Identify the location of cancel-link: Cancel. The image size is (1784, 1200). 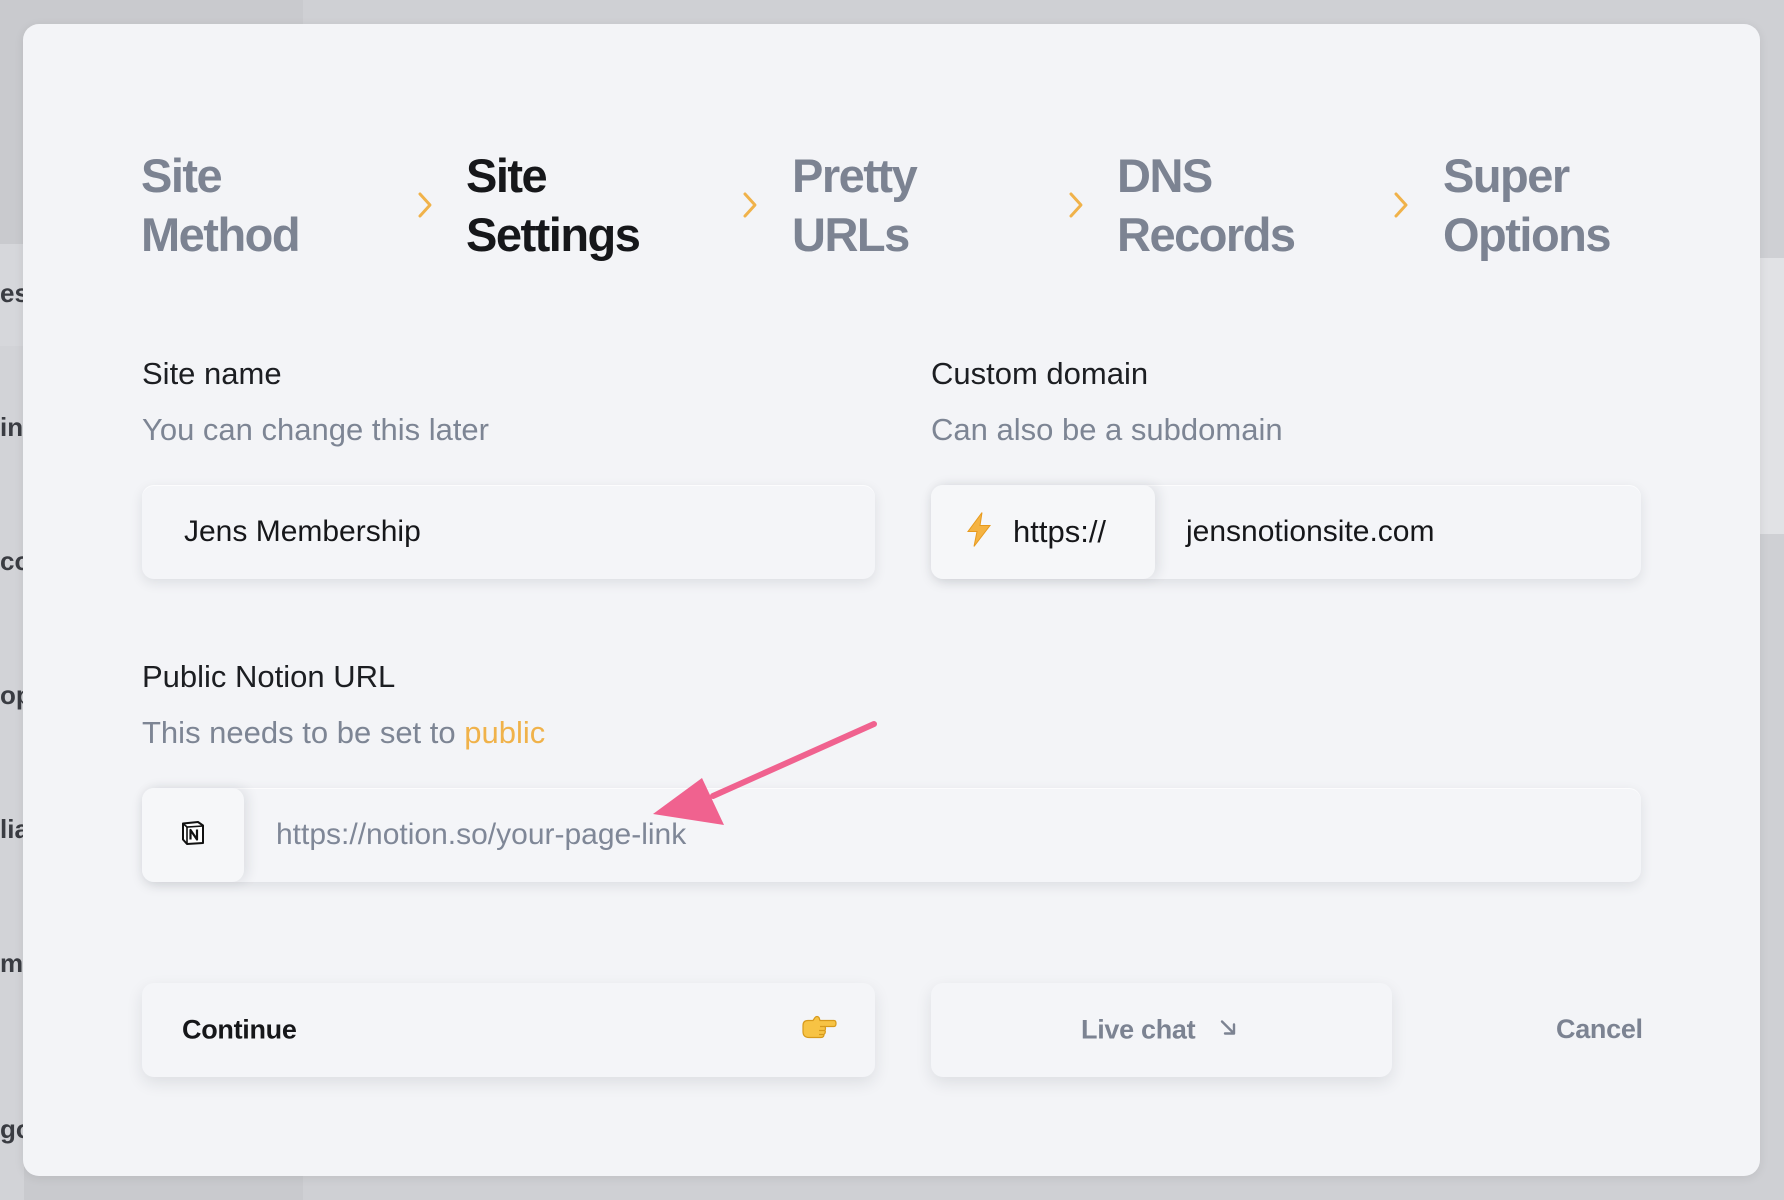
(1599, 1029).